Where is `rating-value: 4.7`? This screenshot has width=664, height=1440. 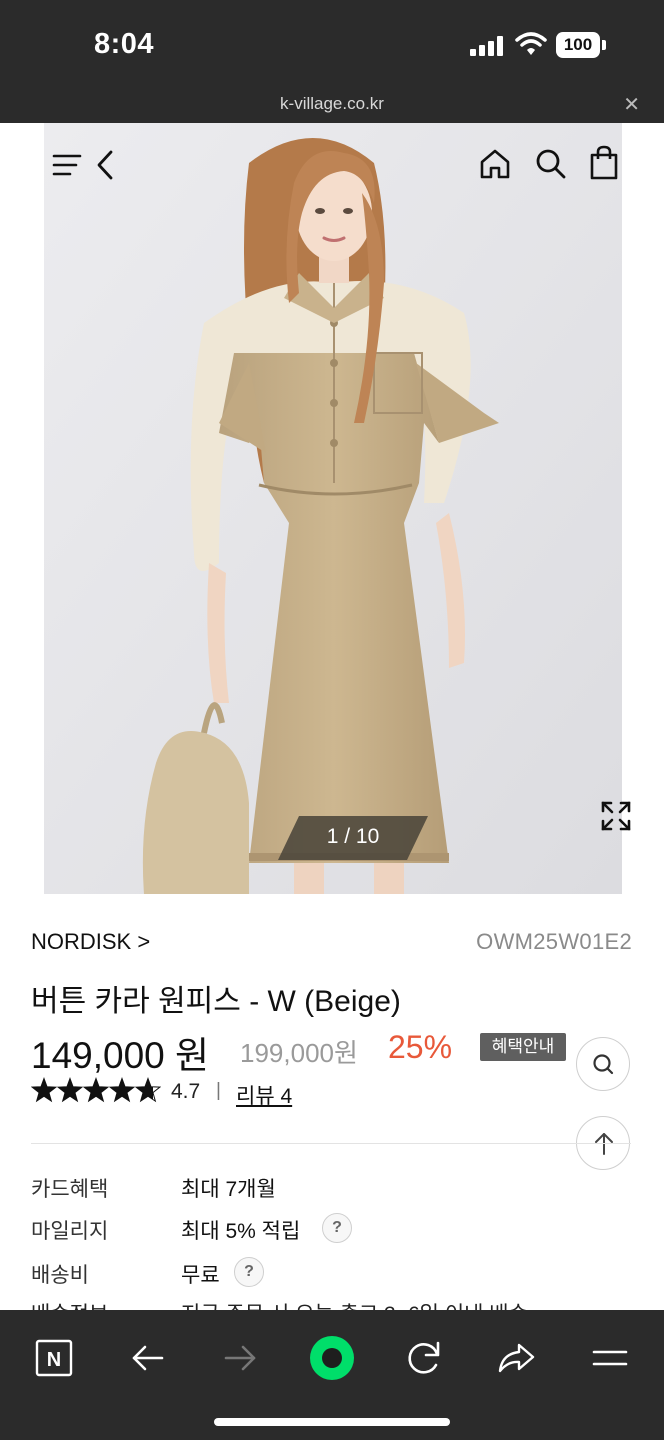
rating-value: 4.7 is located at coordinates (186, 1091).